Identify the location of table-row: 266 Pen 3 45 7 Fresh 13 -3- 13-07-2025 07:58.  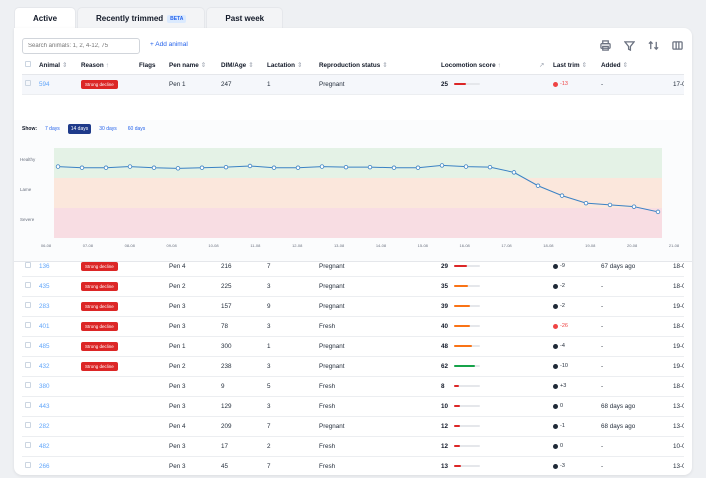
(353, 465).